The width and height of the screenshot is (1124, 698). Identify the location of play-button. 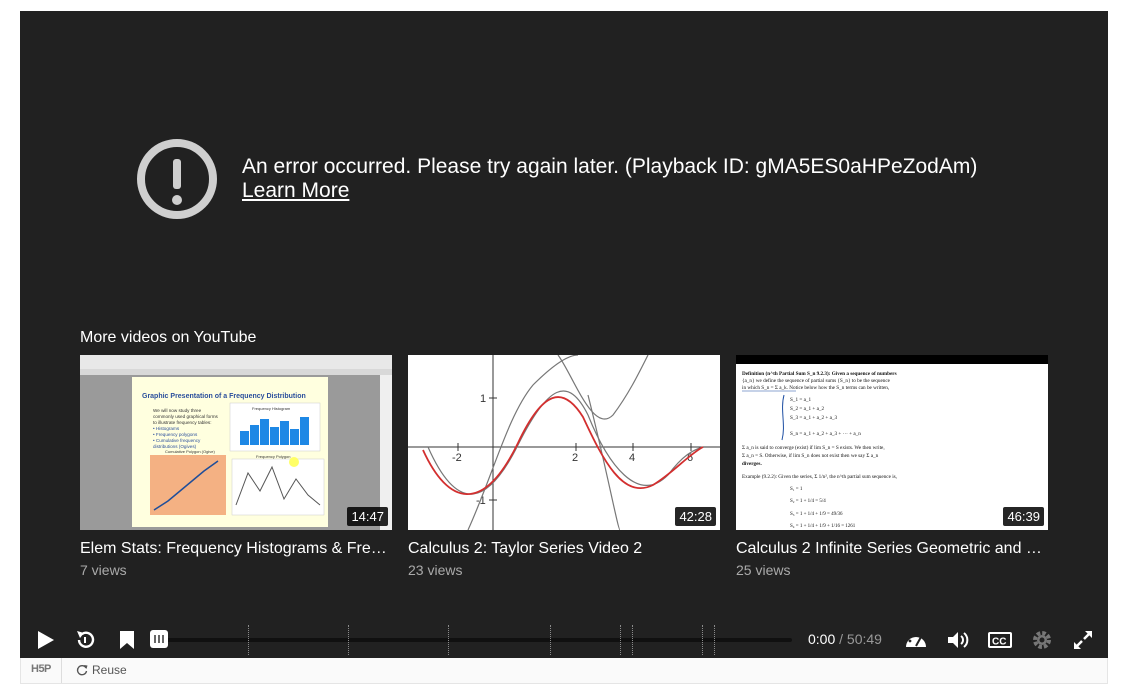
(45, 639).